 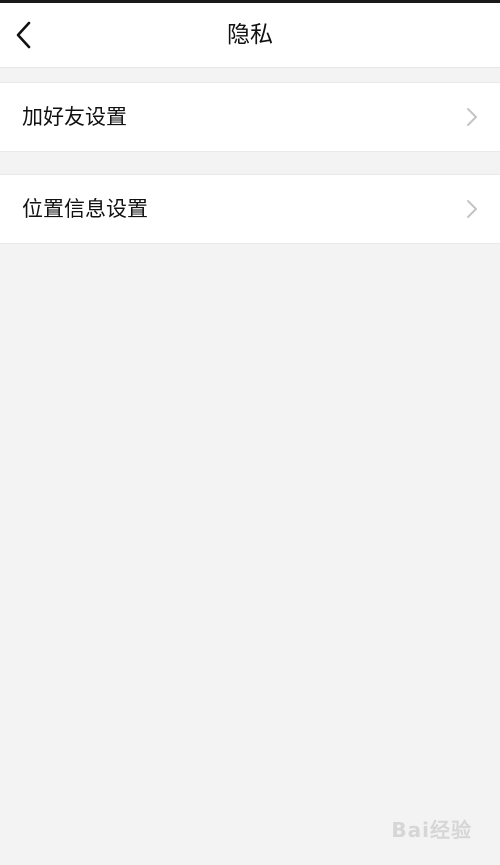 What do you see at coordinates (250, 117) in the screenshot?
I see `friend-settings-row: 加好友设置` at bounding box center [250, 117].